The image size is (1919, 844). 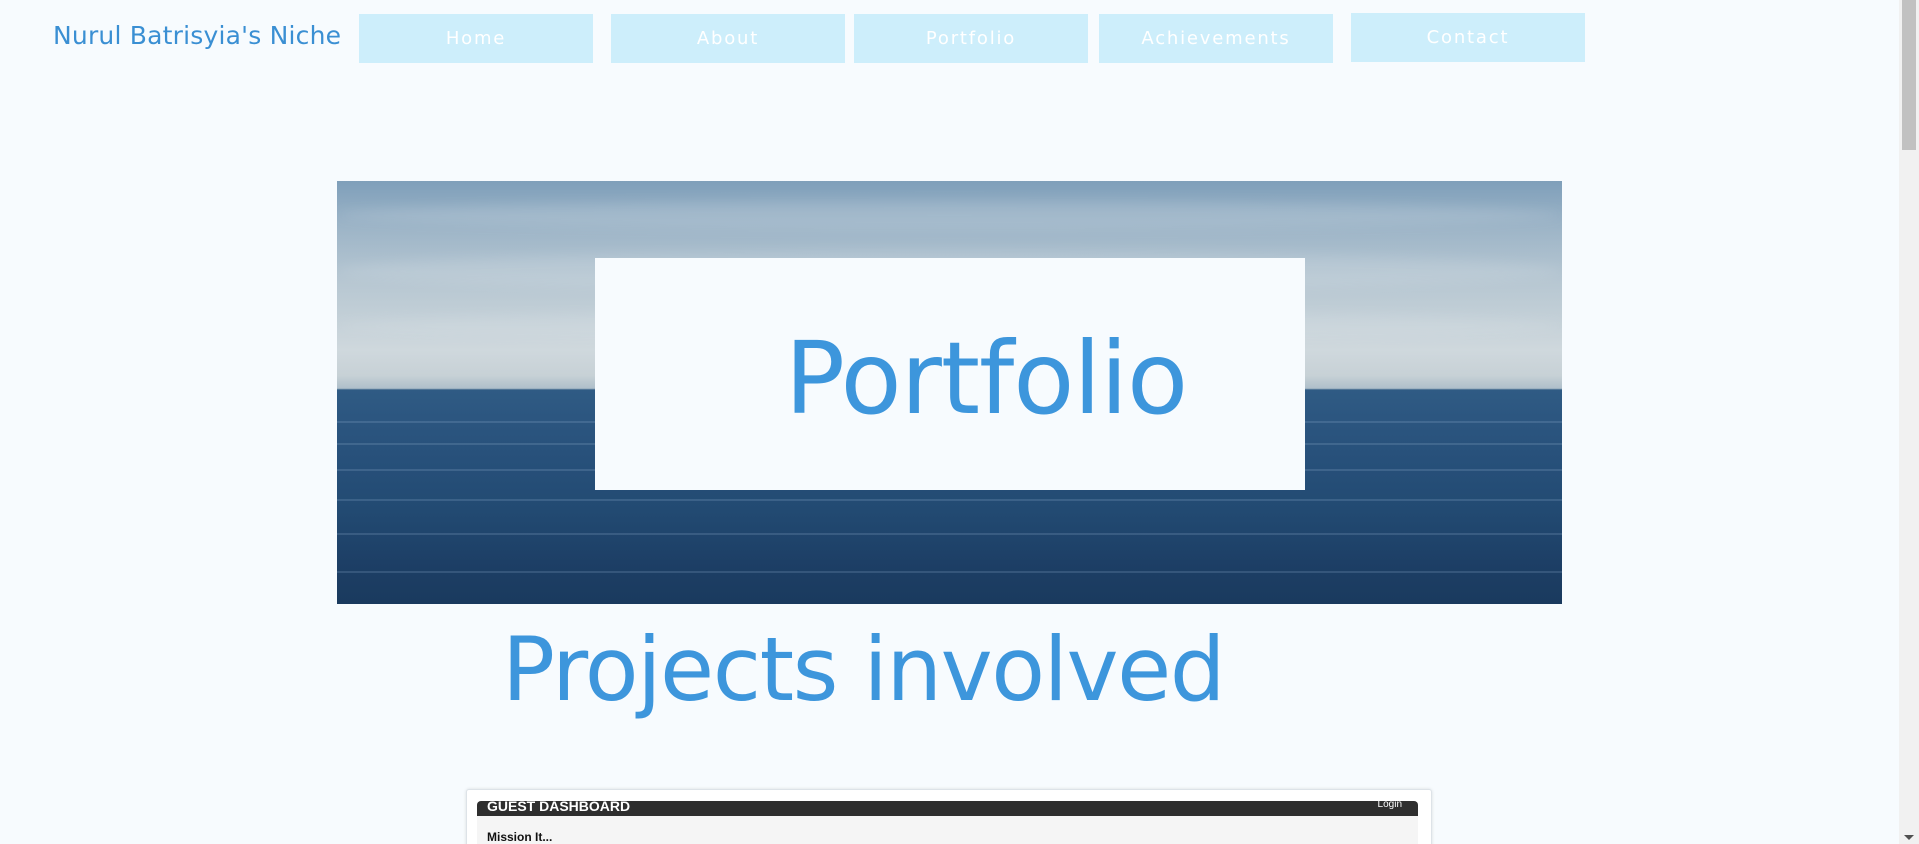 What do you see at coordinates (476, 38) in the screenshot?
I see `nav-home-button: Home` at bounding box center [476, 38].